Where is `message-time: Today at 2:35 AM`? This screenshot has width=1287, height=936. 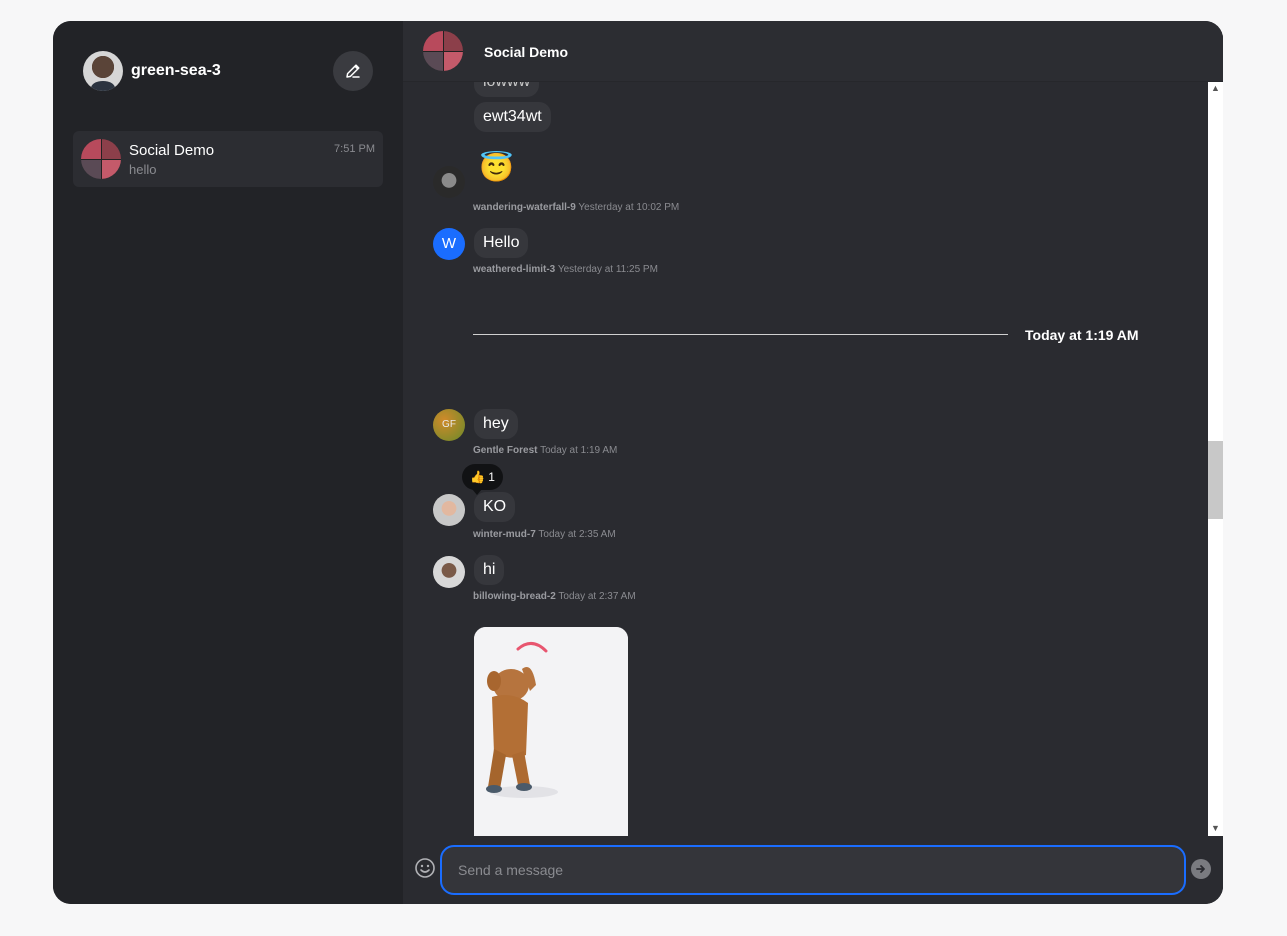 message-time: Today at 2:35 AM is located at coordinates (577, 534).